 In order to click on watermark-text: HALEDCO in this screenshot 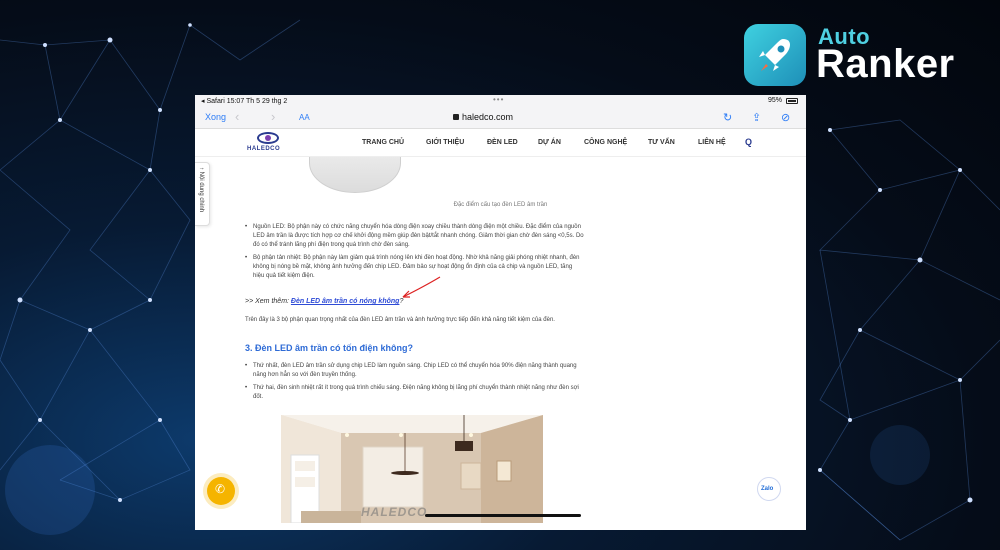, I will do `click(394, 512)`.